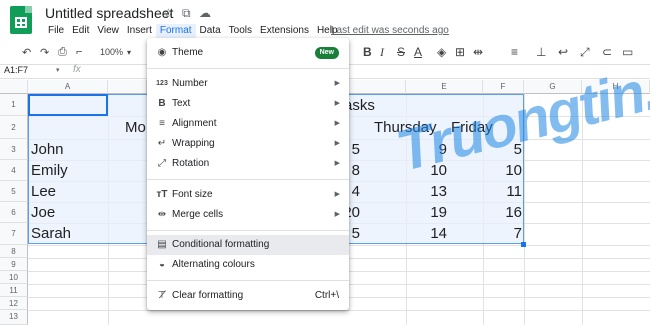 The height and width of the screenshot is (325, 650). What do you see at coordinates (162, 214) in the screenshot?
I see `merge-cells-icon: ⇹` at bounding box center [162, 214].